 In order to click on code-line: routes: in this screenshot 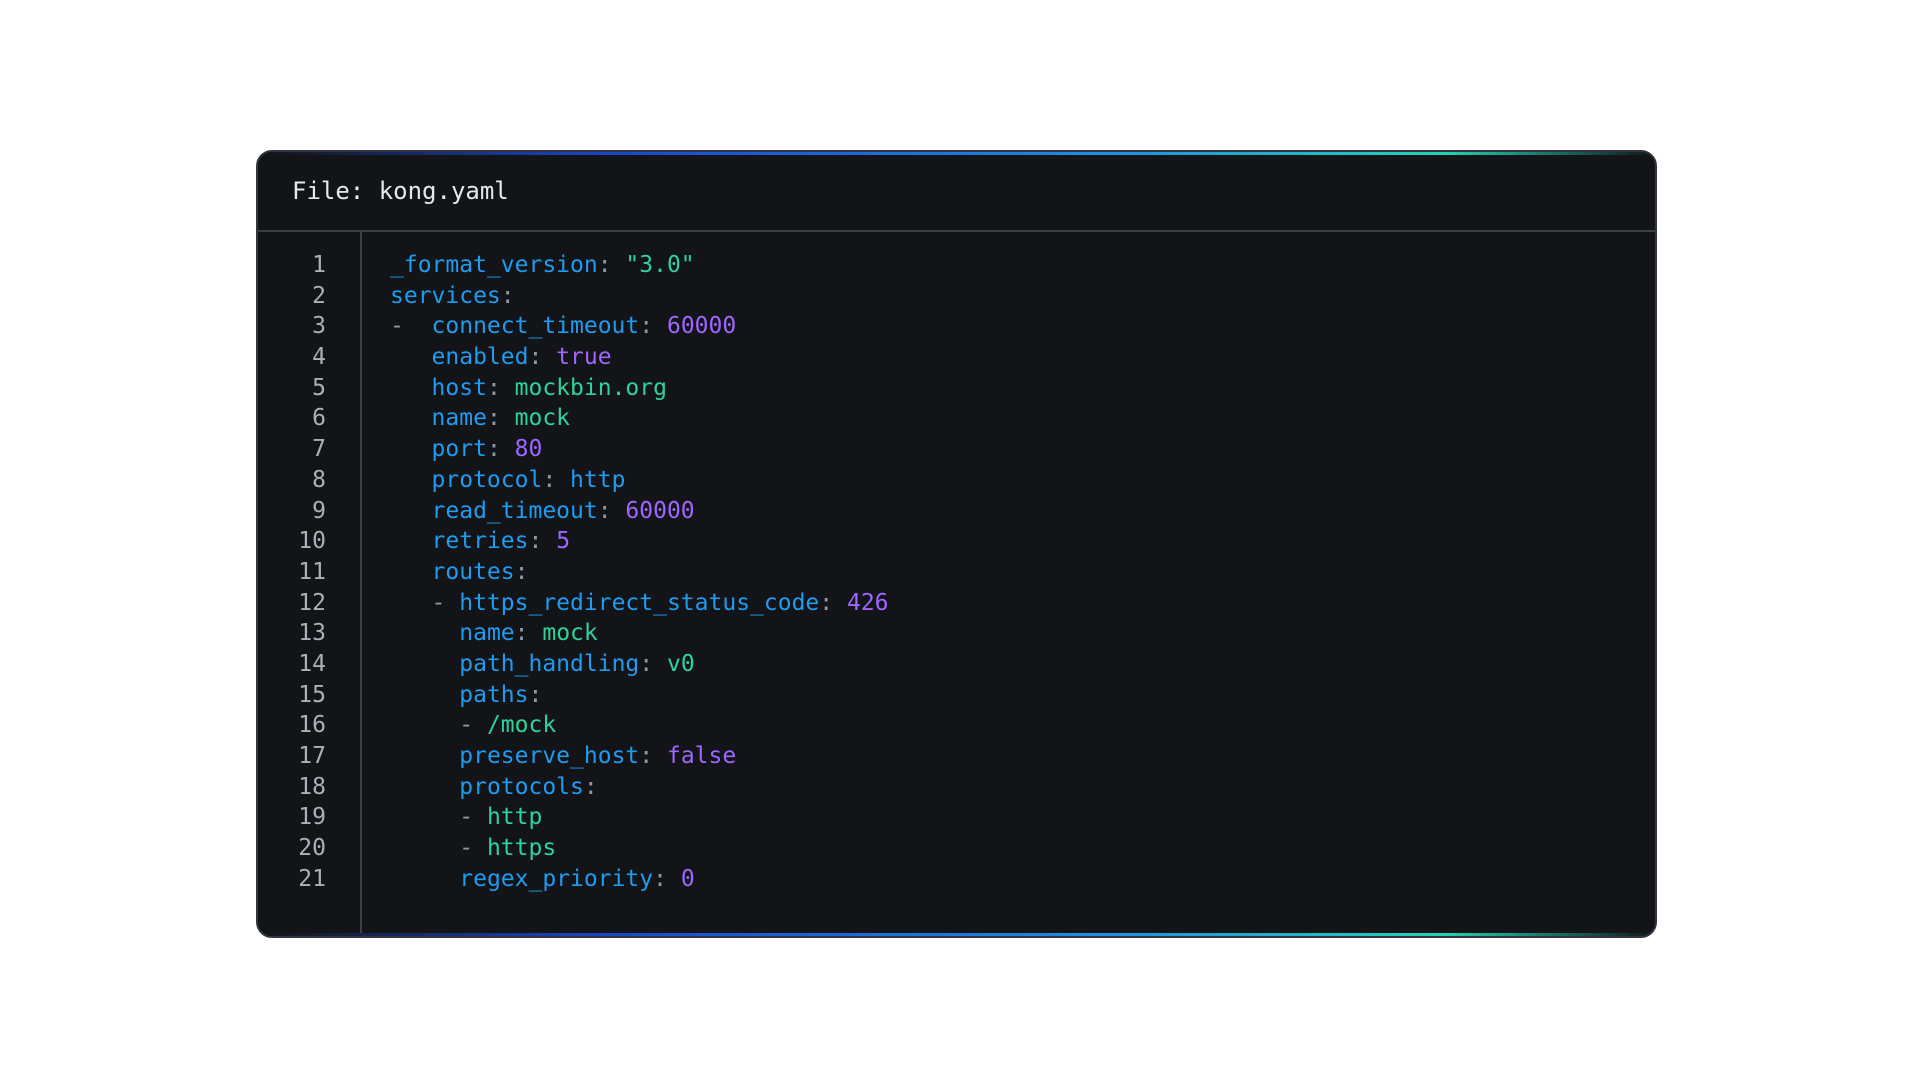, I will do `click(639, 572)`.